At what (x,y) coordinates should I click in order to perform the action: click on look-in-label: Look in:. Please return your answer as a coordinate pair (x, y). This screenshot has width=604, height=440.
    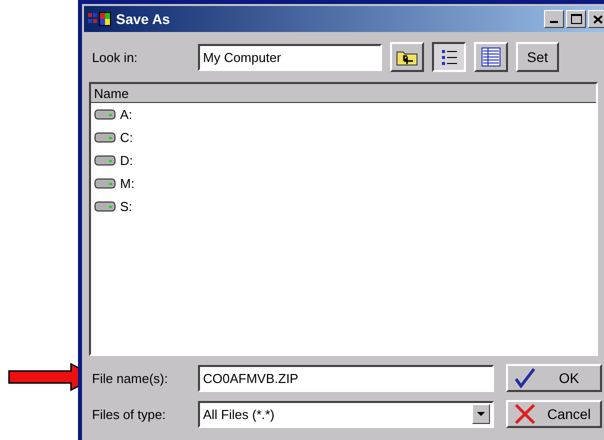
    Looking at the image, I should click on (115, 57).